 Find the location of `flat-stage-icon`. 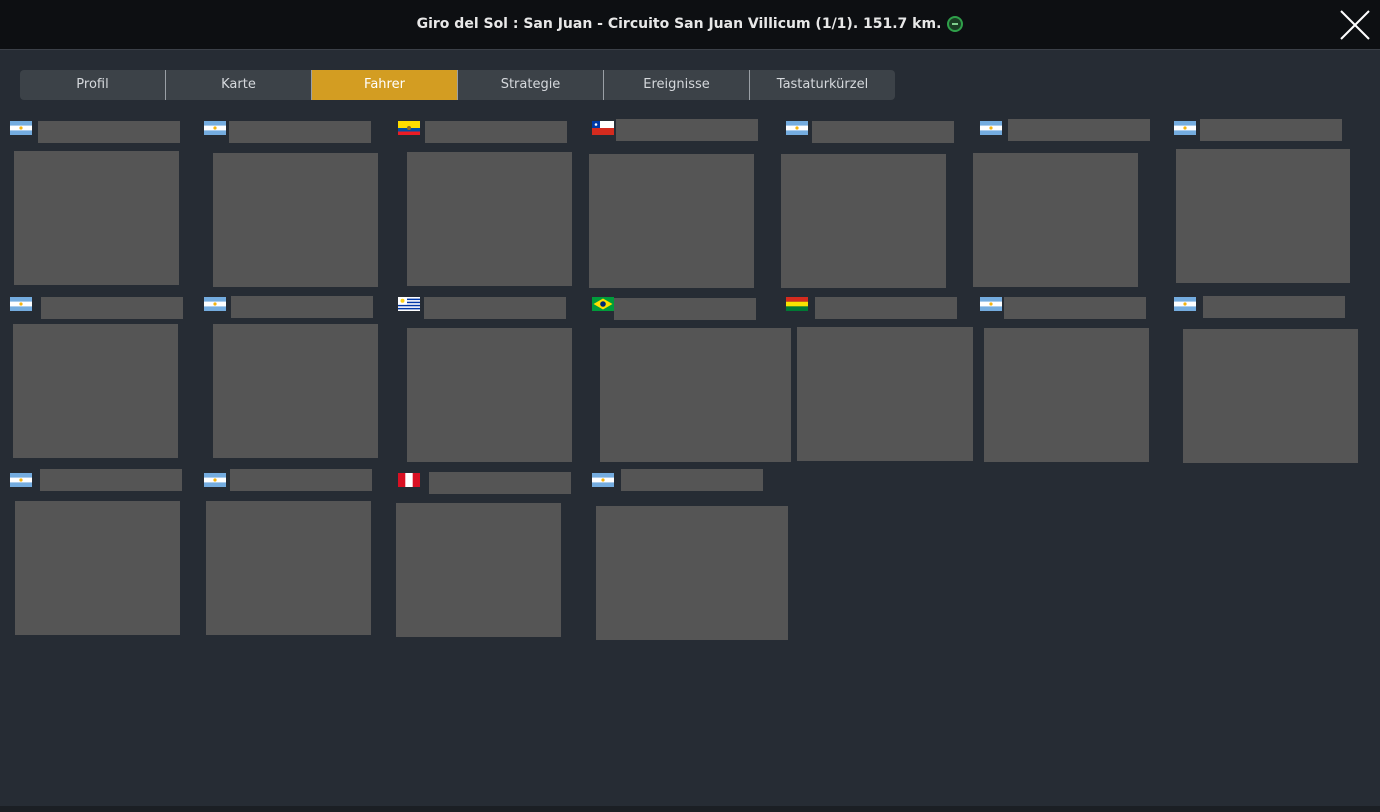

flat-stage-icon is located at coordinates (955, 24).